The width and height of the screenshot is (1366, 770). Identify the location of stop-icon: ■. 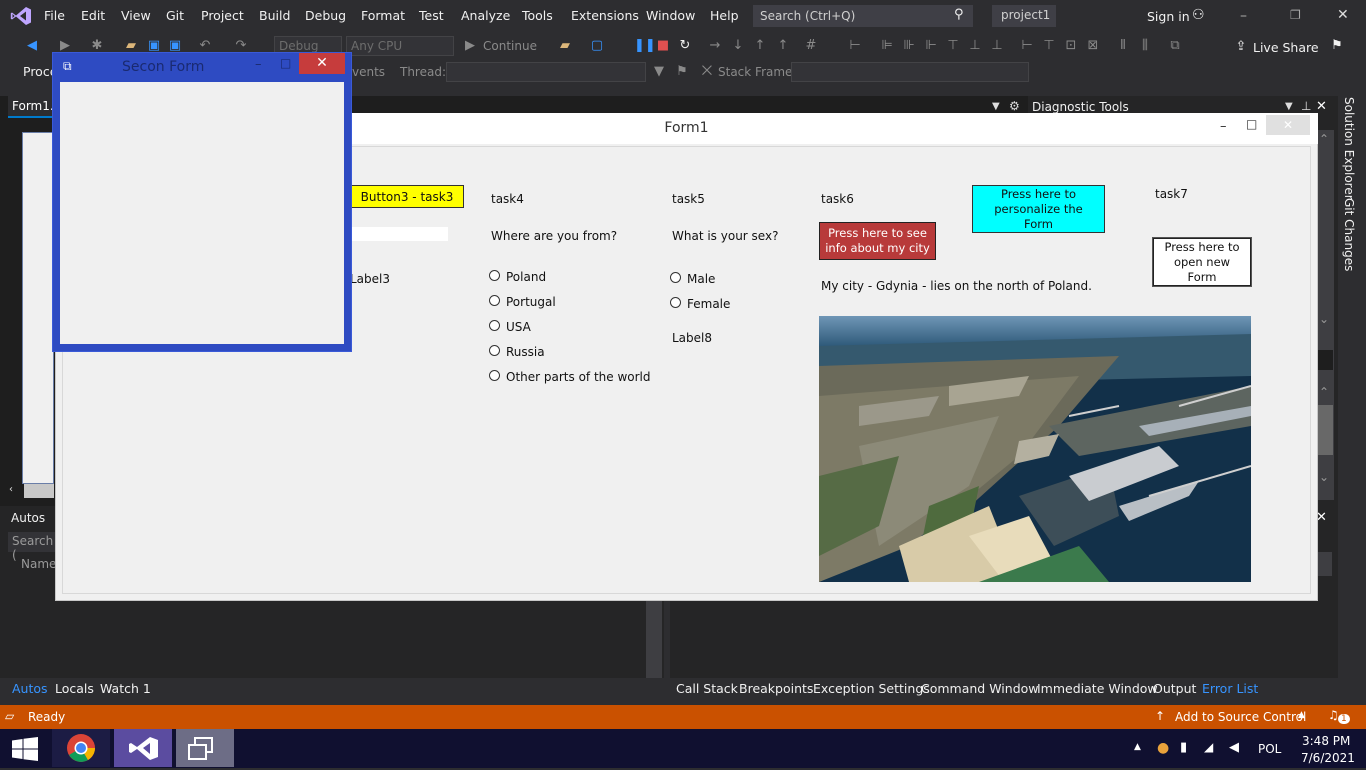
(663, 46).